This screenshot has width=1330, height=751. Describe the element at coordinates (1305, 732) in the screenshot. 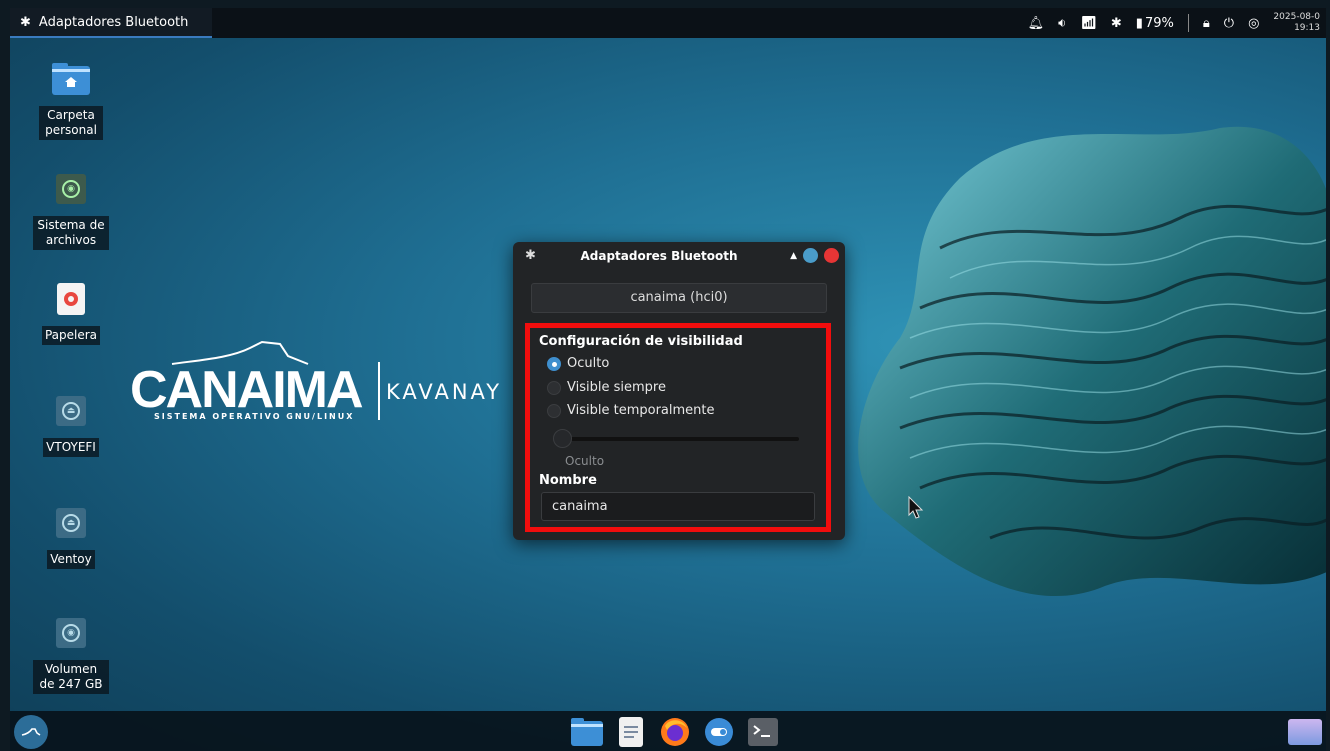

I see `workspace-switcher` at that location.